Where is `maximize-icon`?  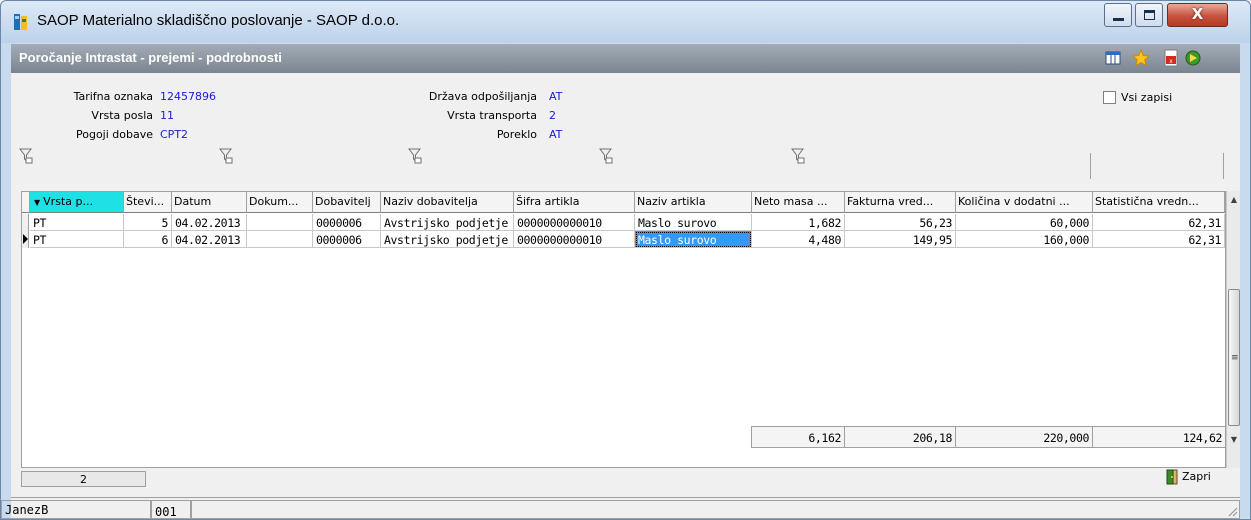 maximize-icon is located at coordinates (1149, 15).